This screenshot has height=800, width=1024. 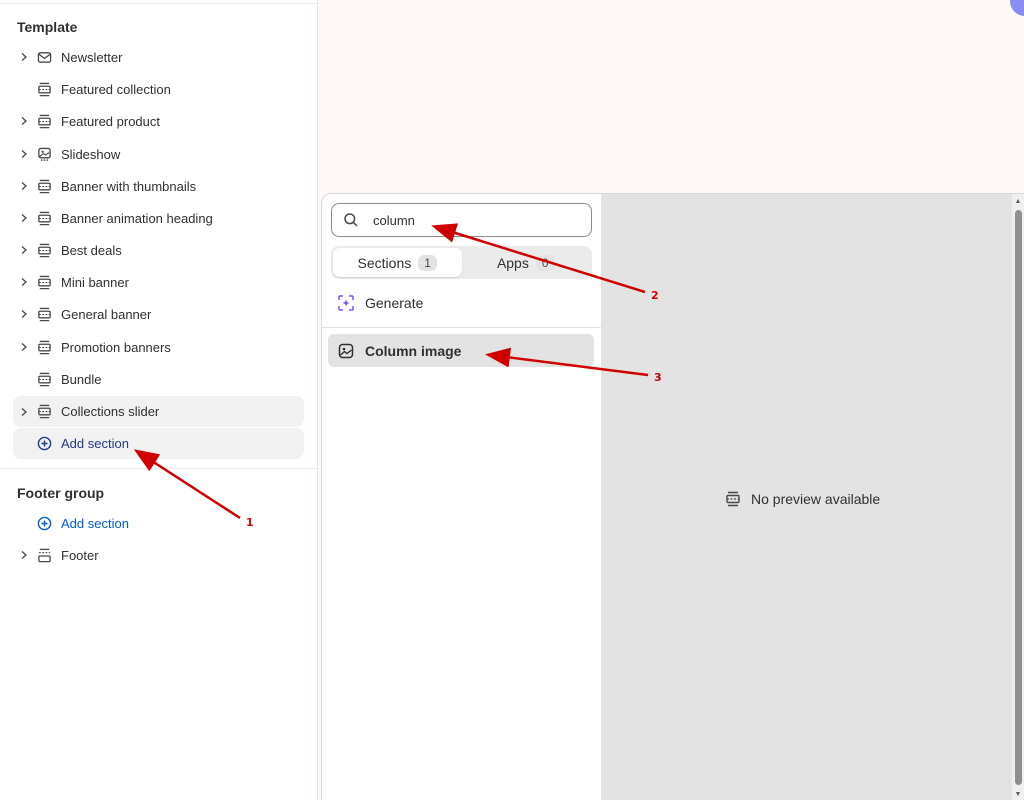 What do you see at coordinates (95, 282) in the screenshot?
I see `sidebar-item-label: Mini banner` at bounding box center [95, 282].